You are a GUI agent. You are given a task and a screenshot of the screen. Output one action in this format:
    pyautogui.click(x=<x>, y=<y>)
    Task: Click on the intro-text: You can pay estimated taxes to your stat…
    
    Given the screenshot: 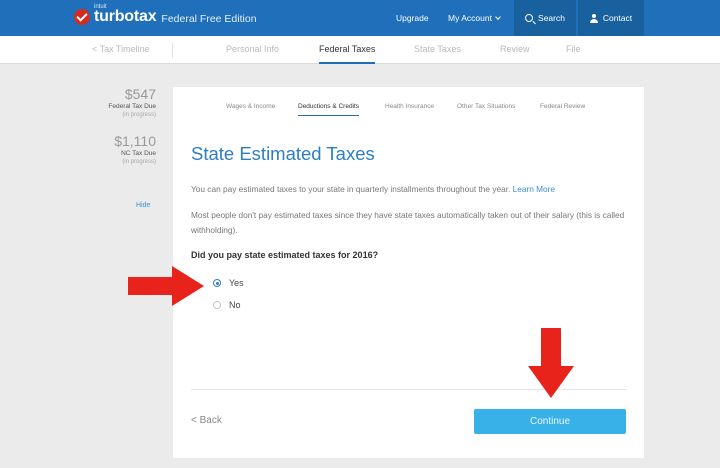 What is the action you would take?
    pyautogui.click(x=373, y=189)
    